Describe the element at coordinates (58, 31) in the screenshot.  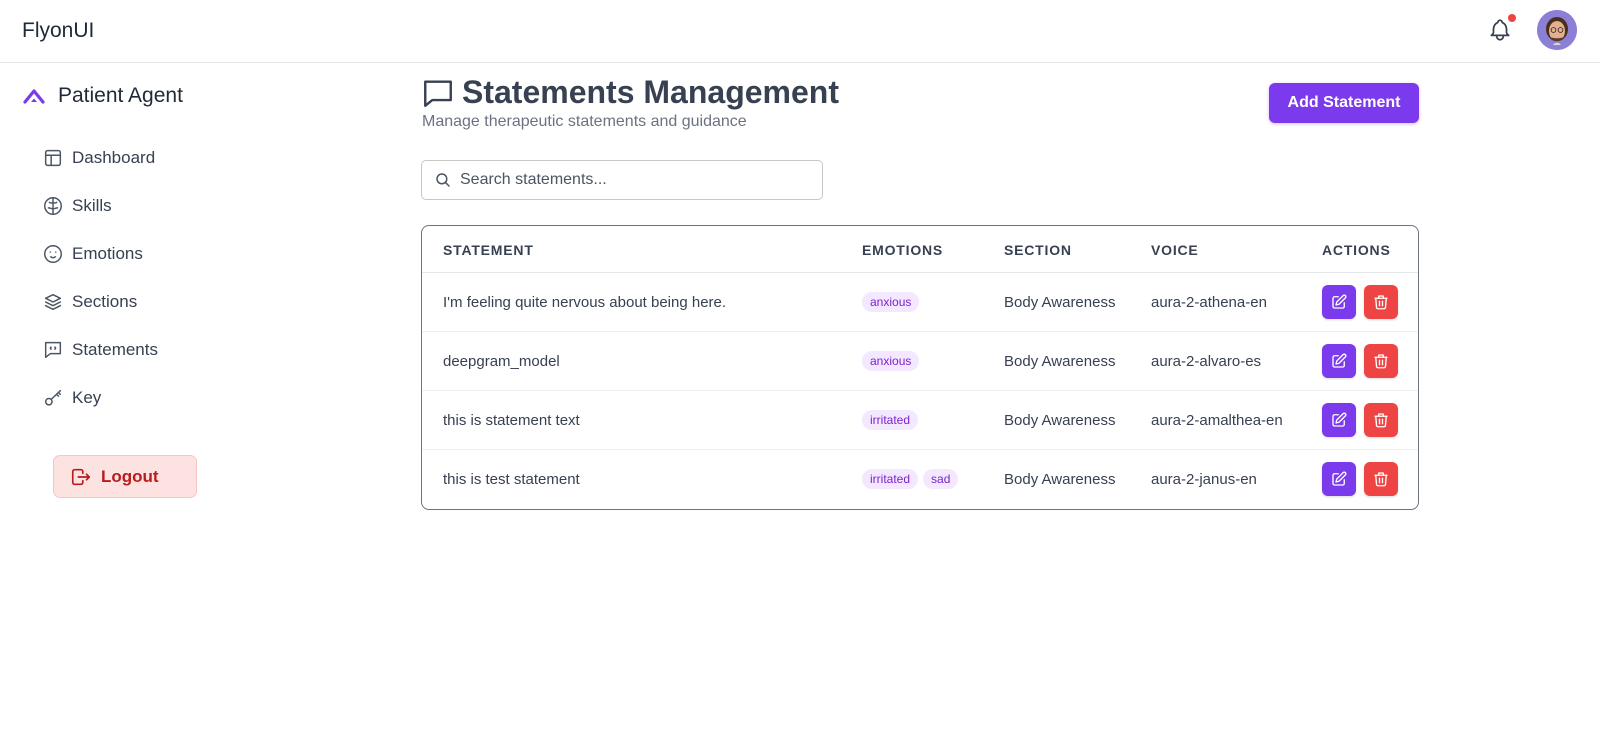
I see `brand-logo: FlyonUI` at that location.